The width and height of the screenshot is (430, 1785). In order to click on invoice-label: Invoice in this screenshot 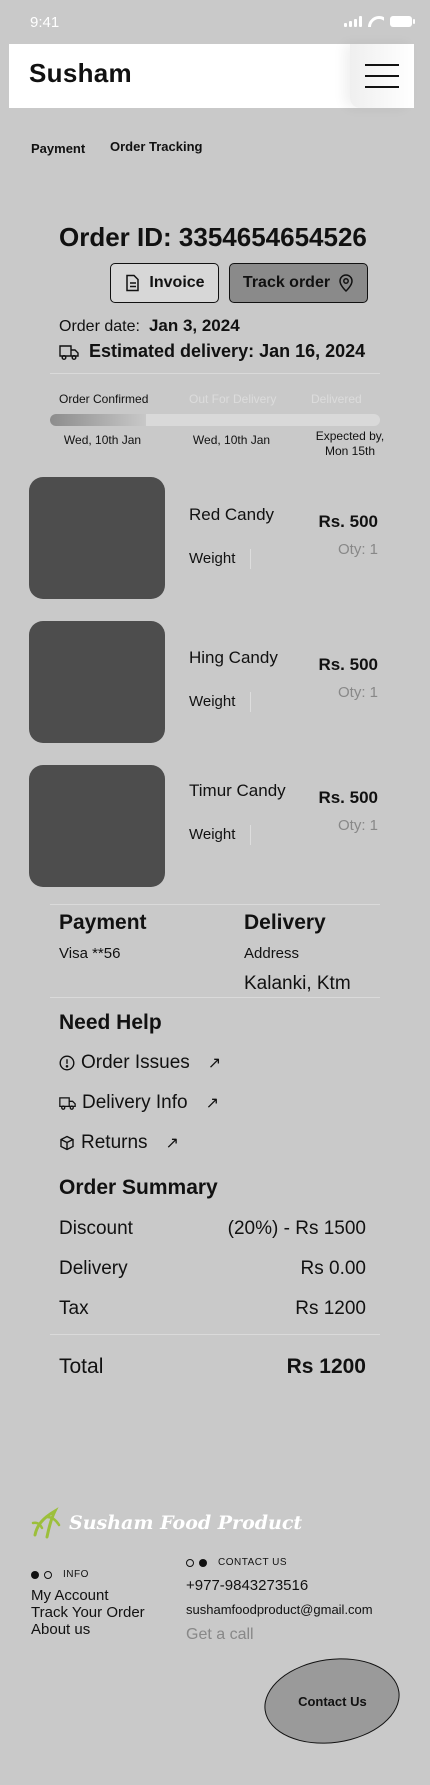, I will do `click(177, 282)`.